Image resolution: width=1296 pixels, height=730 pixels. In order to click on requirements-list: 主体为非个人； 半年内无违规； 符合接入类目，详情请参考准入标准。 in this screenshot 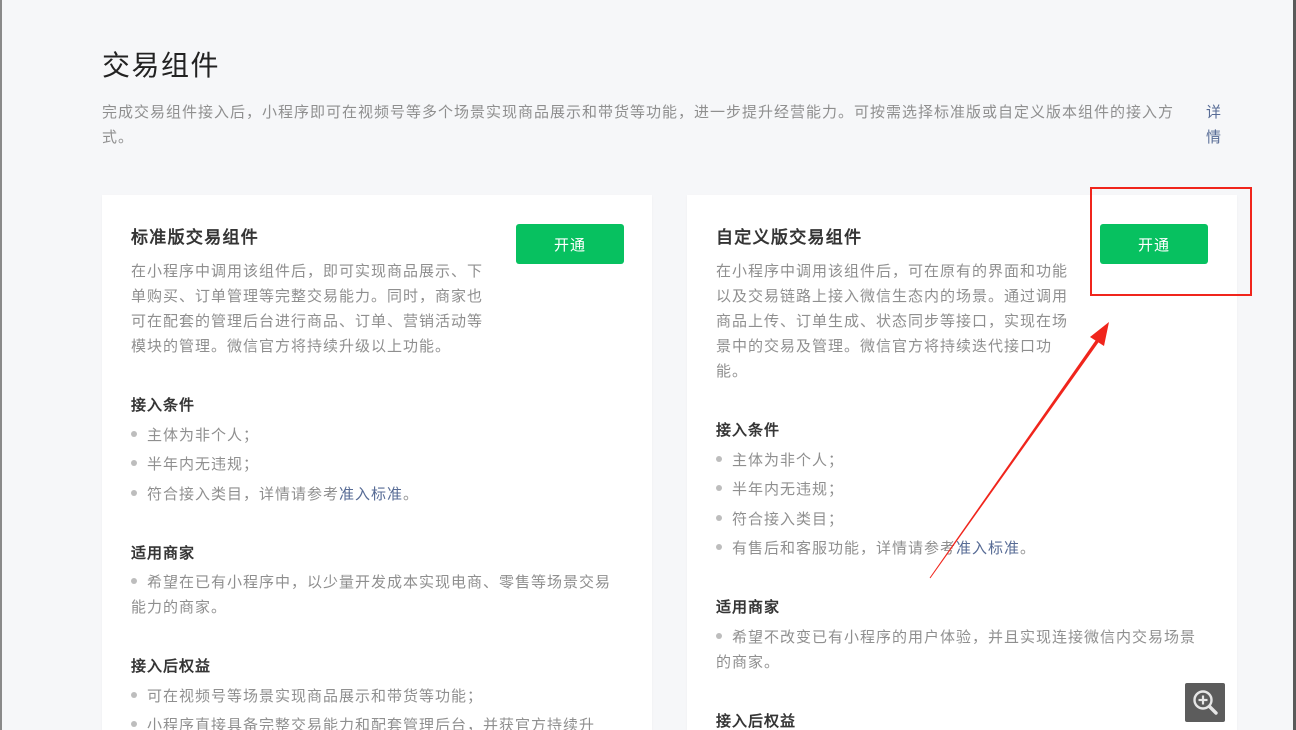, I will do `click(376, 465)`.